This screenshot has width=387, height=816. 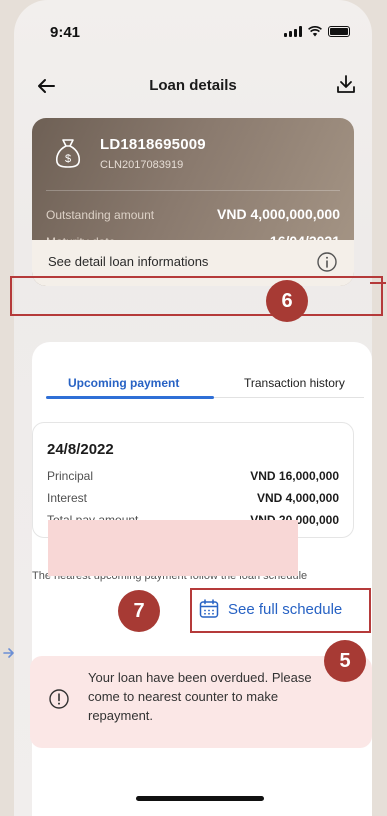 What do you see at coordinates (339, 31) in the screenshot?
I see `battery-icon` at bounding box center [339, 31].